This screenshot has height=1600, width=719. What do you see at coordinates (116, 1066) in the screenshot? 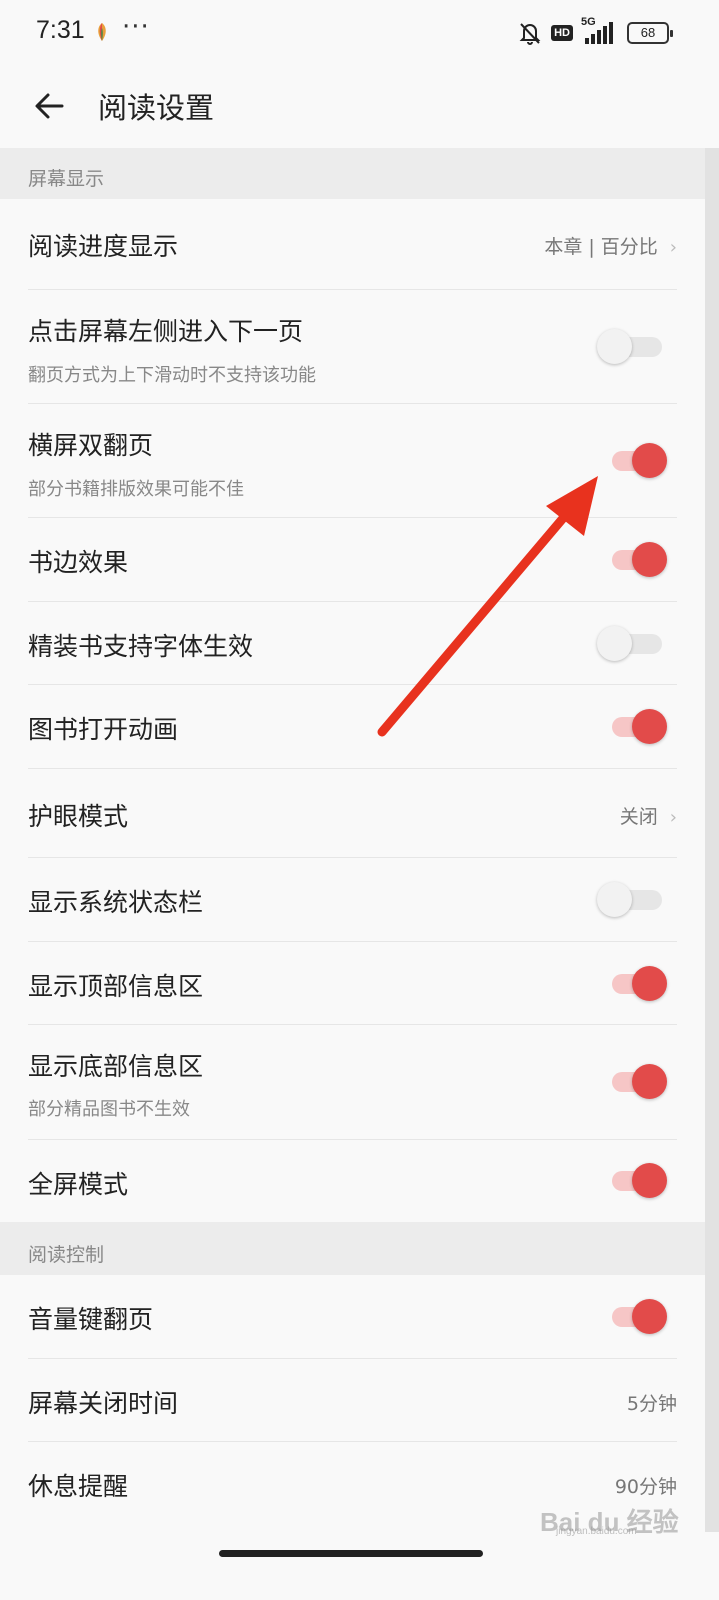
I see `setting-title: 显示底部信息区` at bounding box center [116, 1066].